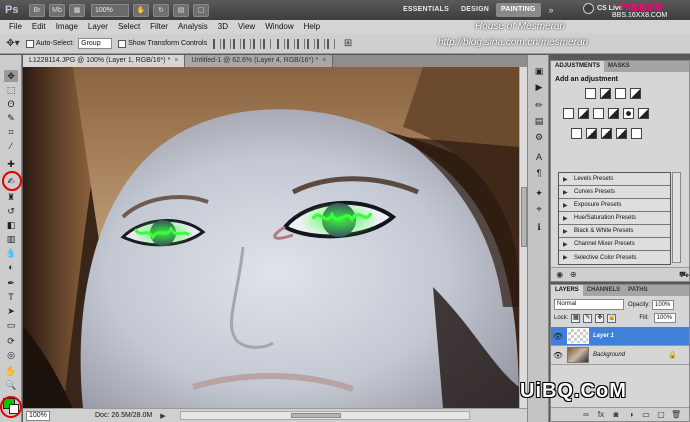  Describe the element at coordinates (614, 205) in the screenshot. I see `preset-exposure: ▶ Exposure Presets` at that location.